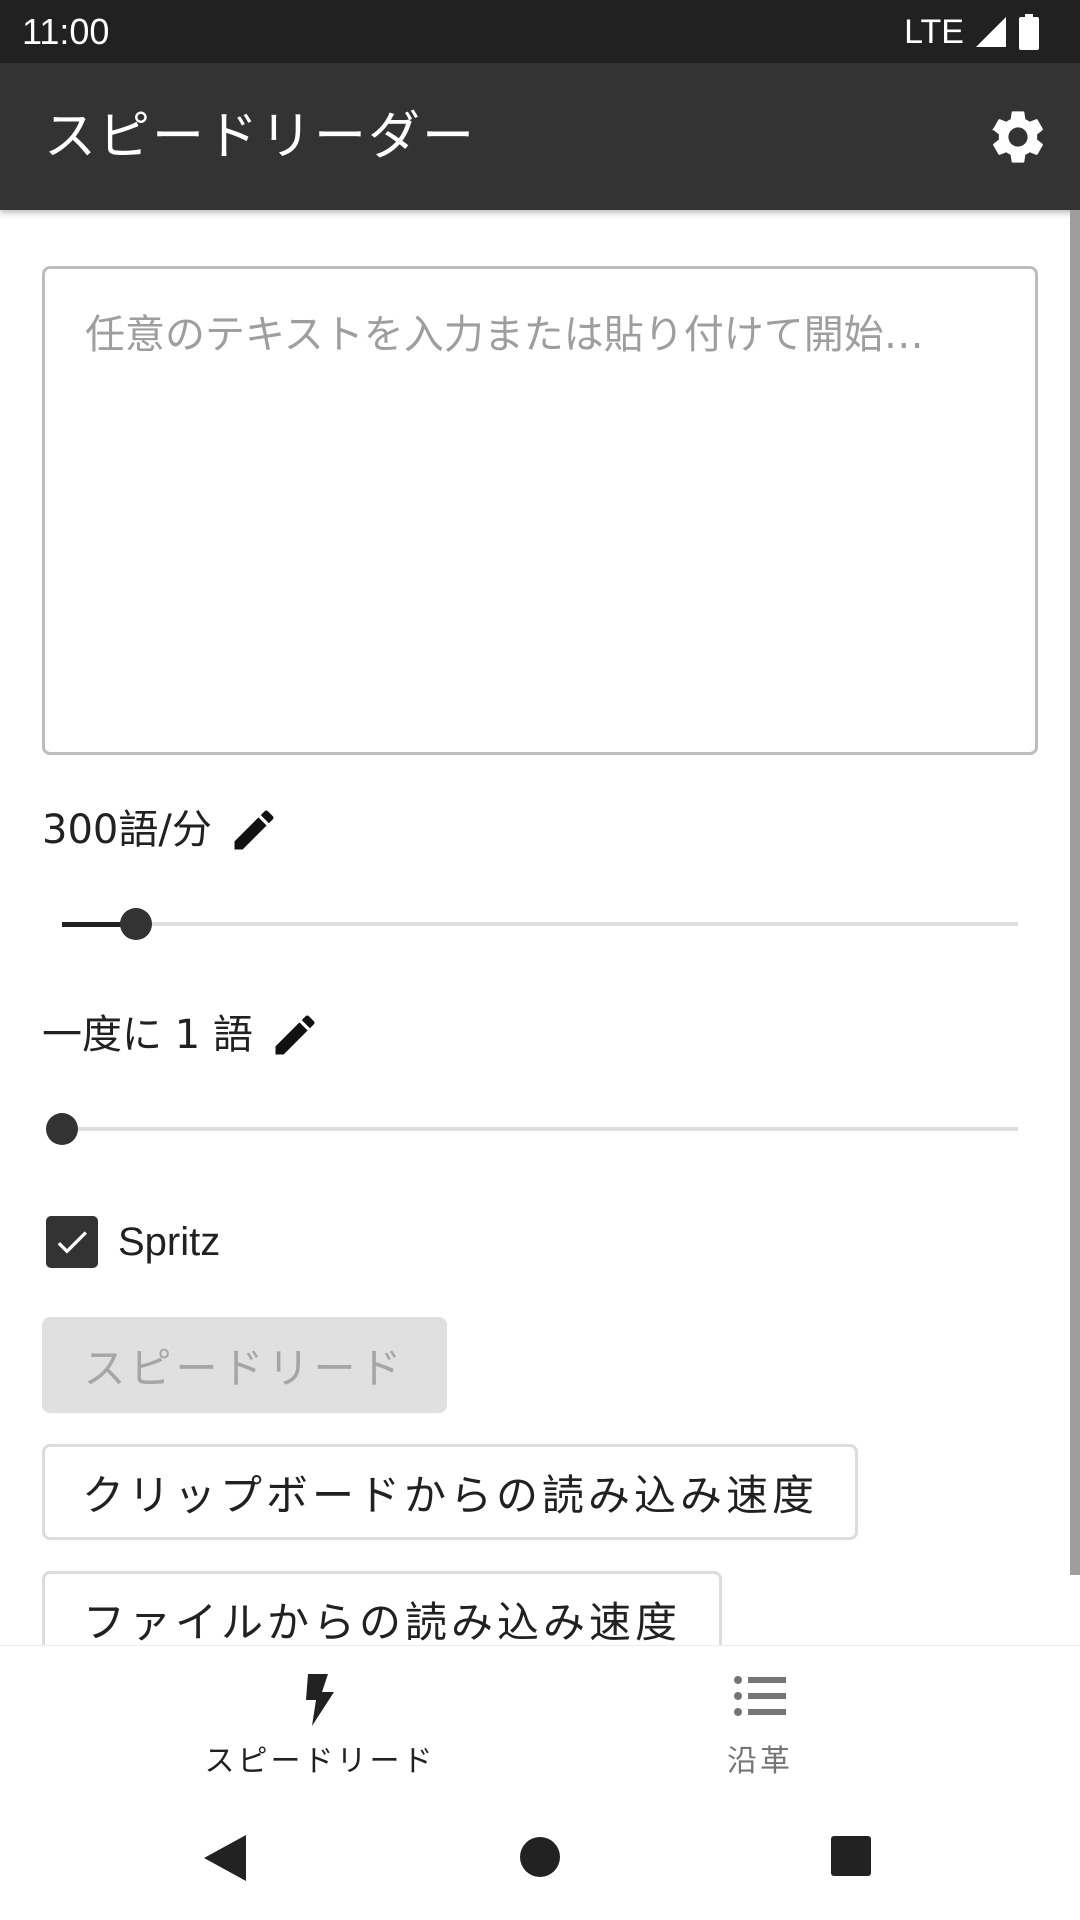 The width and height of the screenshot is (1080, 1920). I want to click on nav-item-history: 沿革, so click(760, 1721).